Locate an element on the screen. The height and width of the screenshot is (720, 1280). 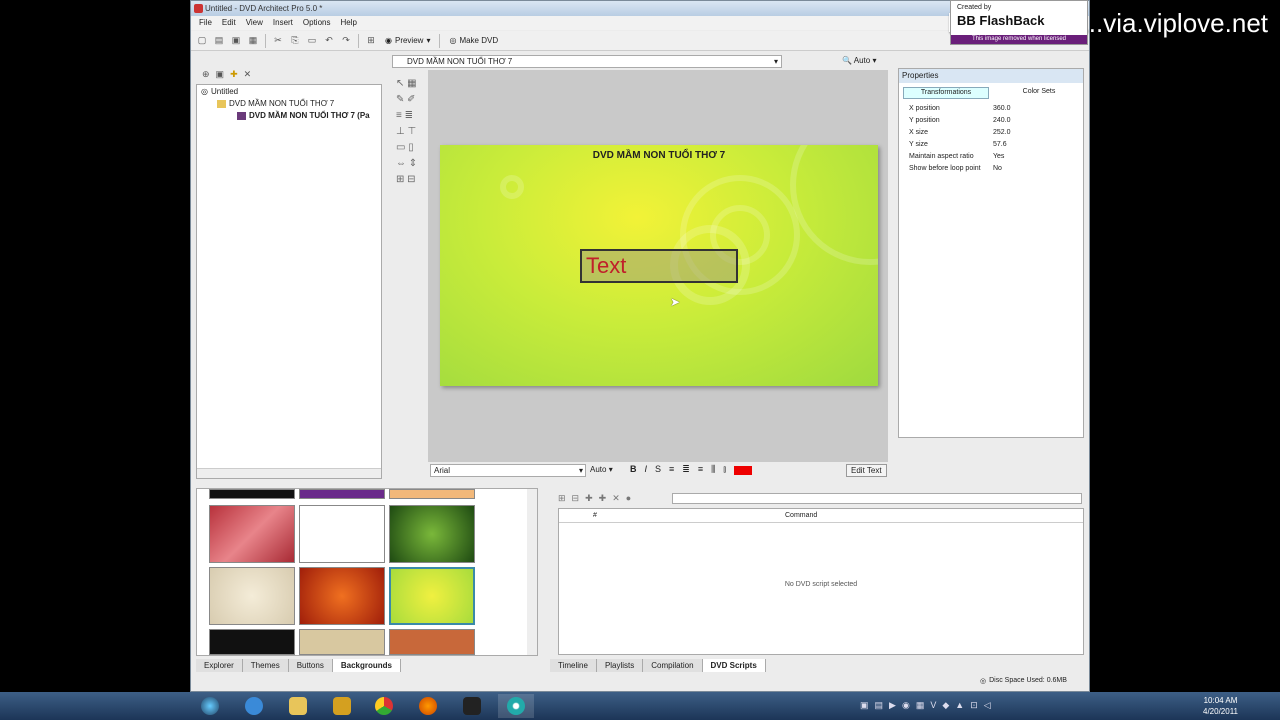
bold-icon: B is located at coordinates (633, 469).